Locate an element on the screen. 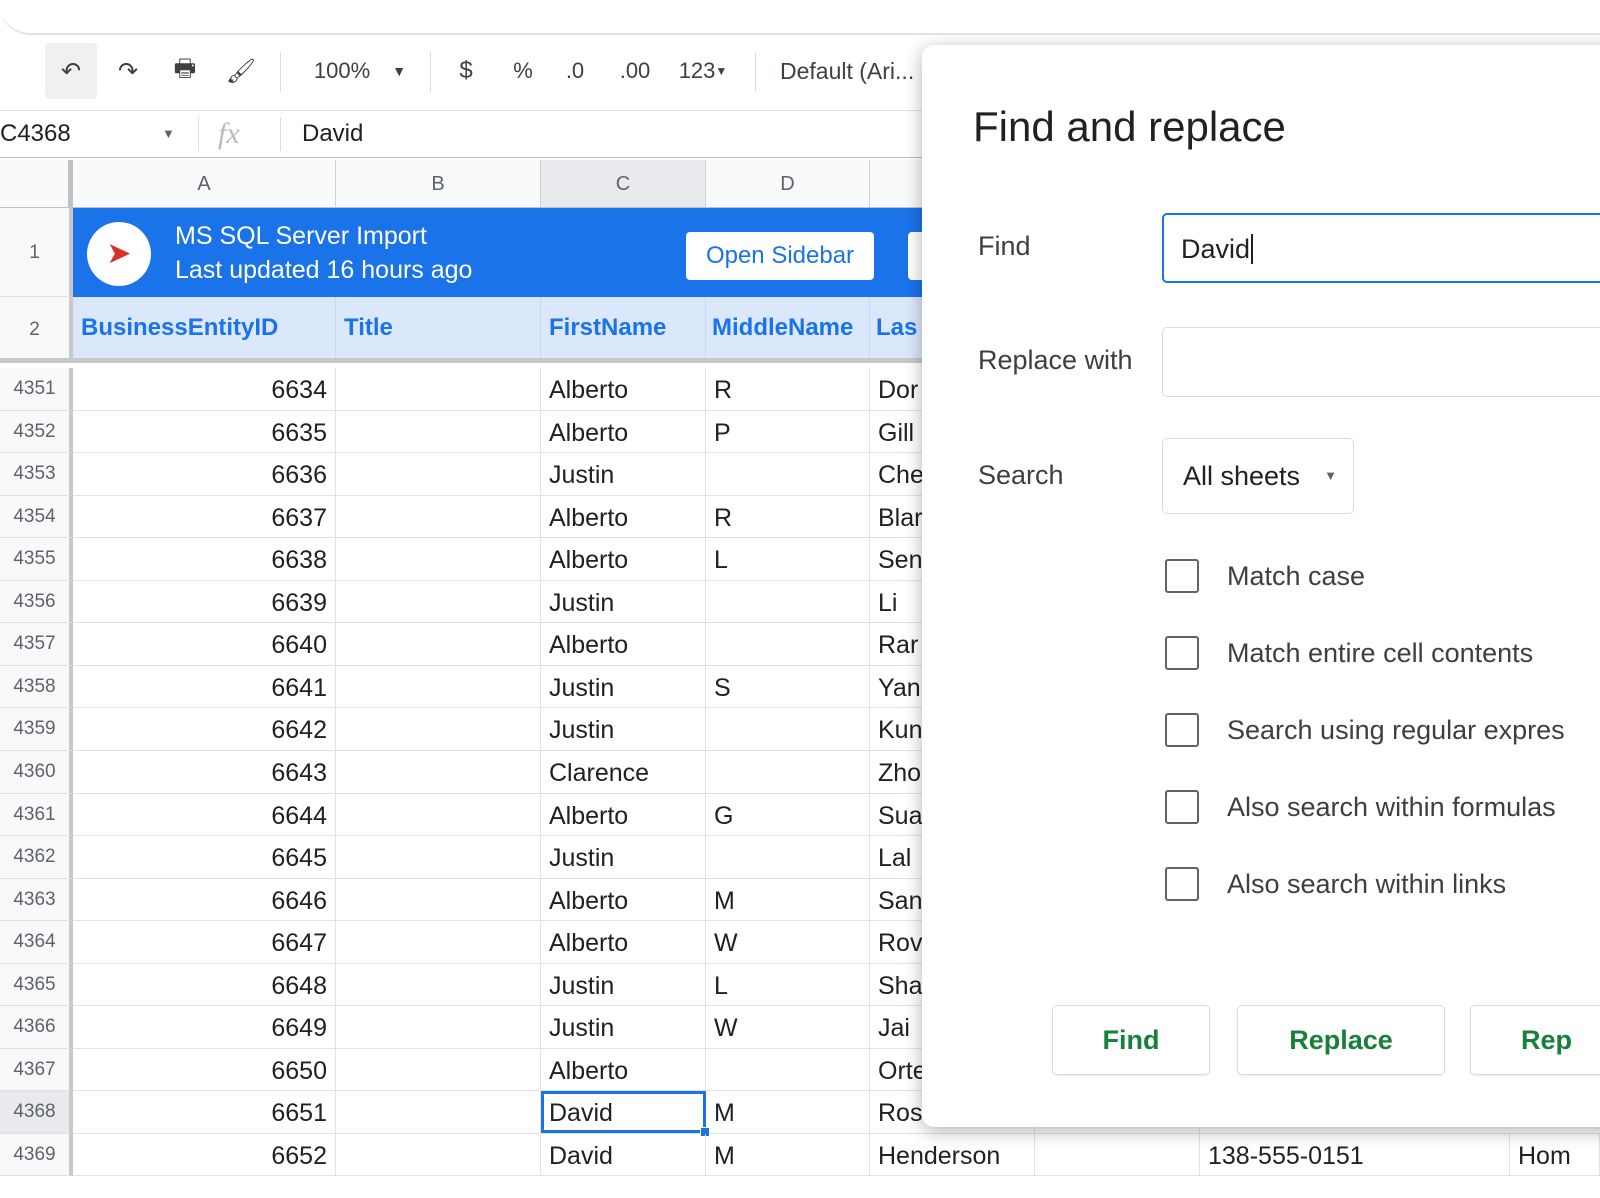 The height and width of the screenshot is (1198, 1600). row-header: 4354 is located at coordinates (36, 517).